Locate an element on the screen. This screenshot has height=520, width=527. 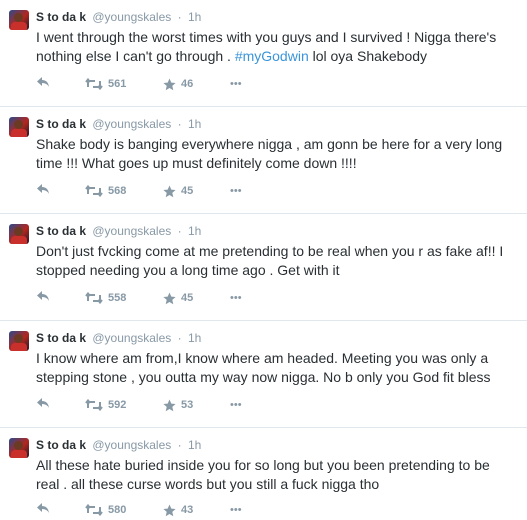
favorite-count: 46 is located at coordinates (187, 84).